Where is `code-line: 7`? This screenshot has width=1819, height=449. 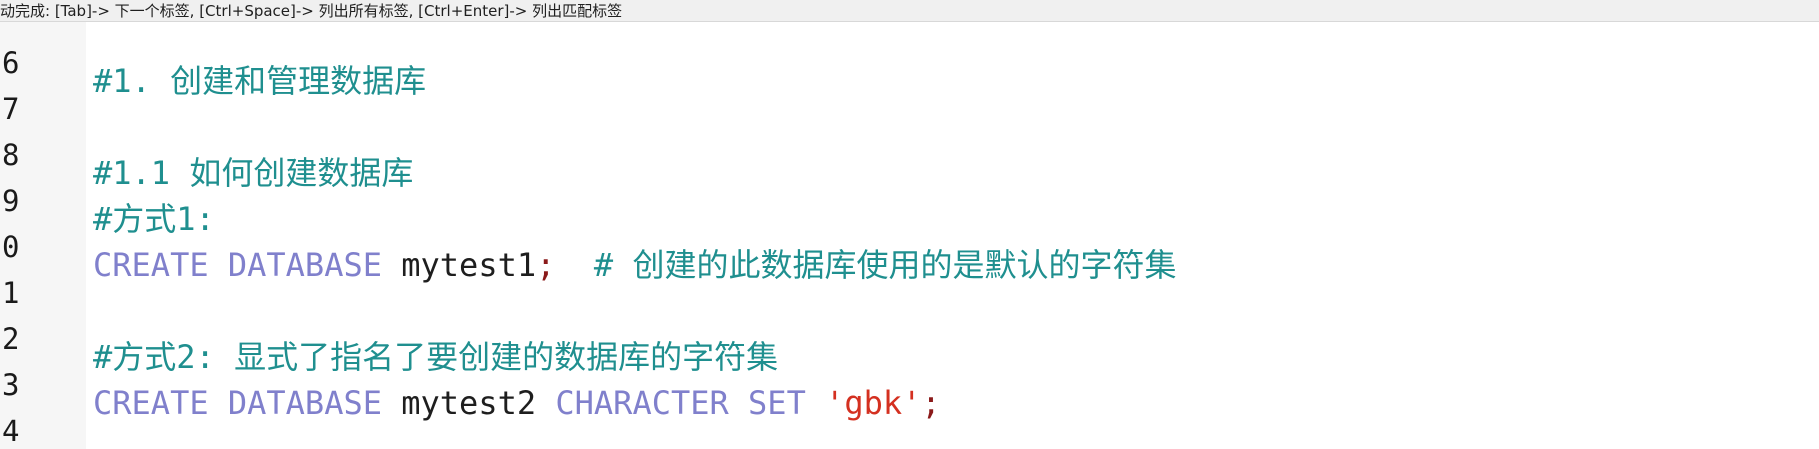
code-line: 7 is located at coordinates (909, 97).